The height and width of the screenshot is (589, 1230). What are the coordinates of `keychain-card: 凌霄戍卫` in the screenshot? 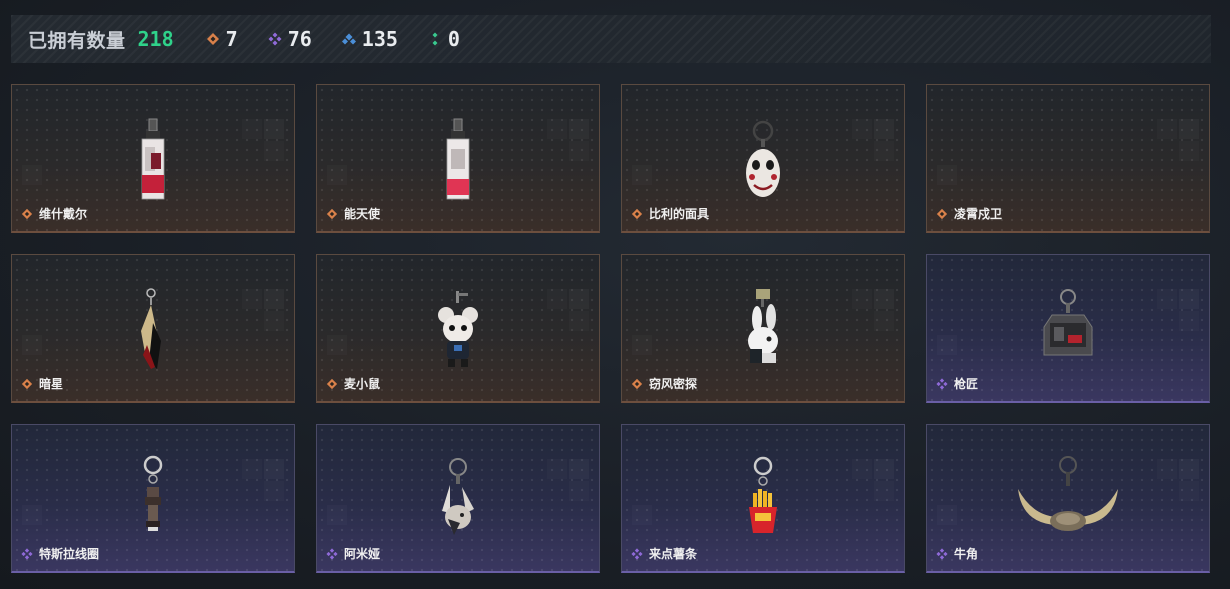 It's located at (1068, 158).